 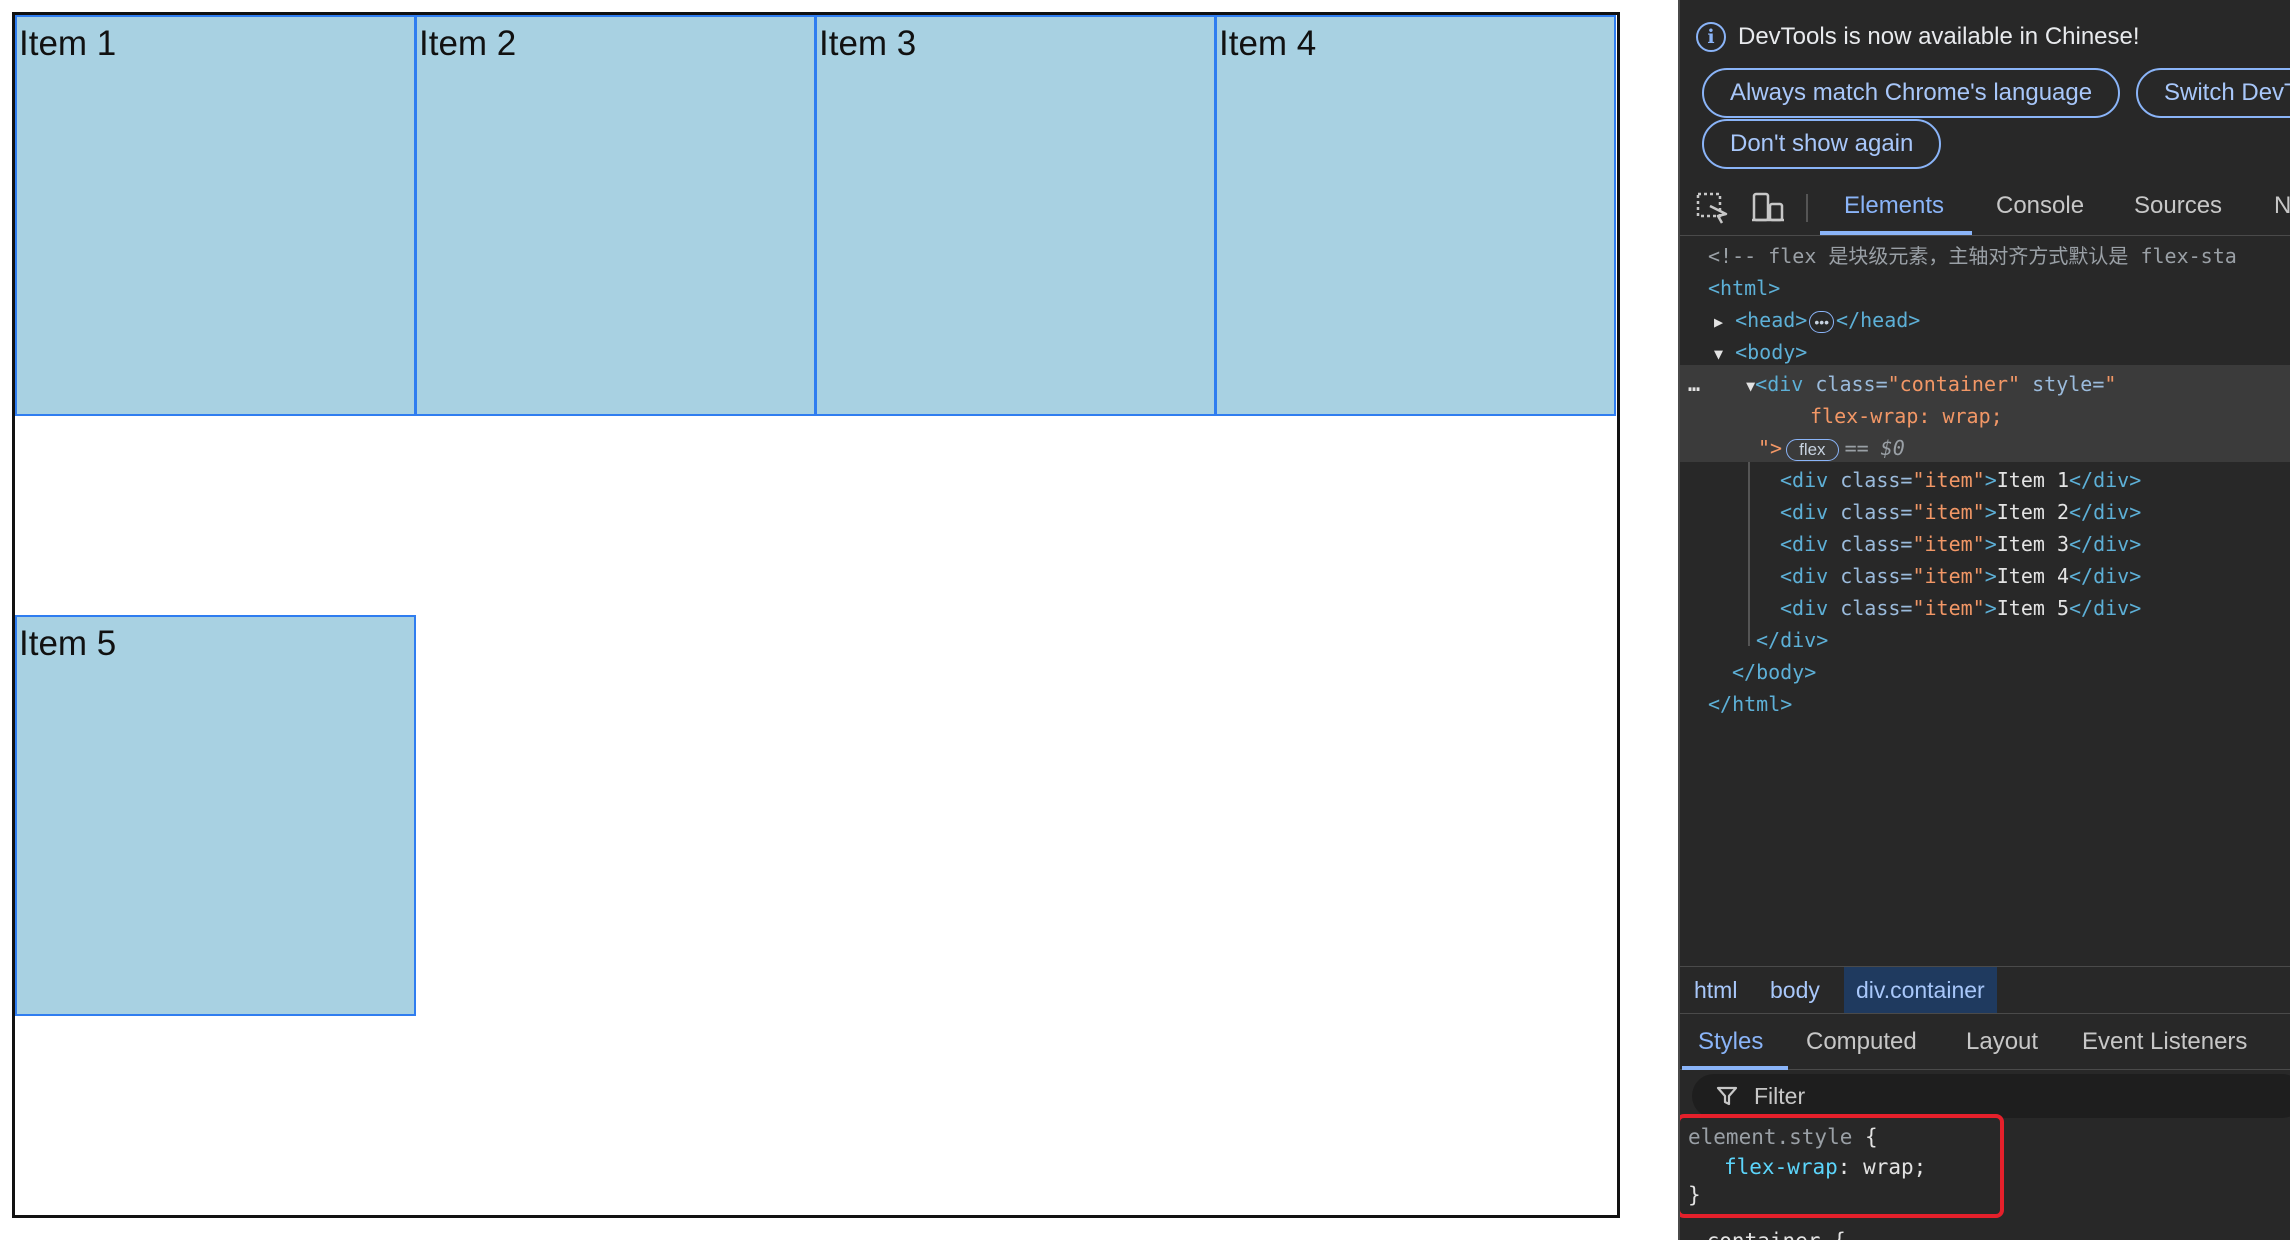 What do you see at coordinates (1851, 384) in the screenshot?
I see `class-attr-name: class=` at bounding box center [1851, 384].